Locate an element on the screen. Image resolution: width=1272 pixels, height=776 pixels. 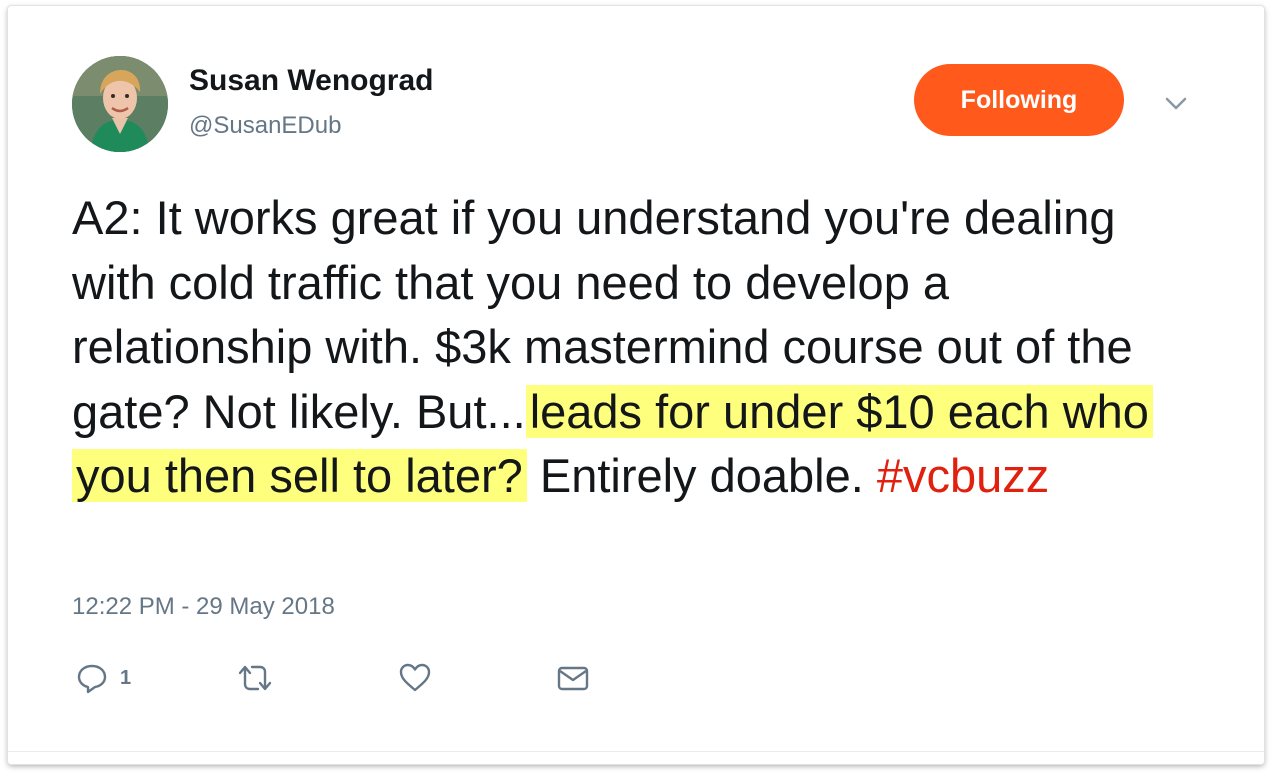
avatar is located at coordinates (120, 104).